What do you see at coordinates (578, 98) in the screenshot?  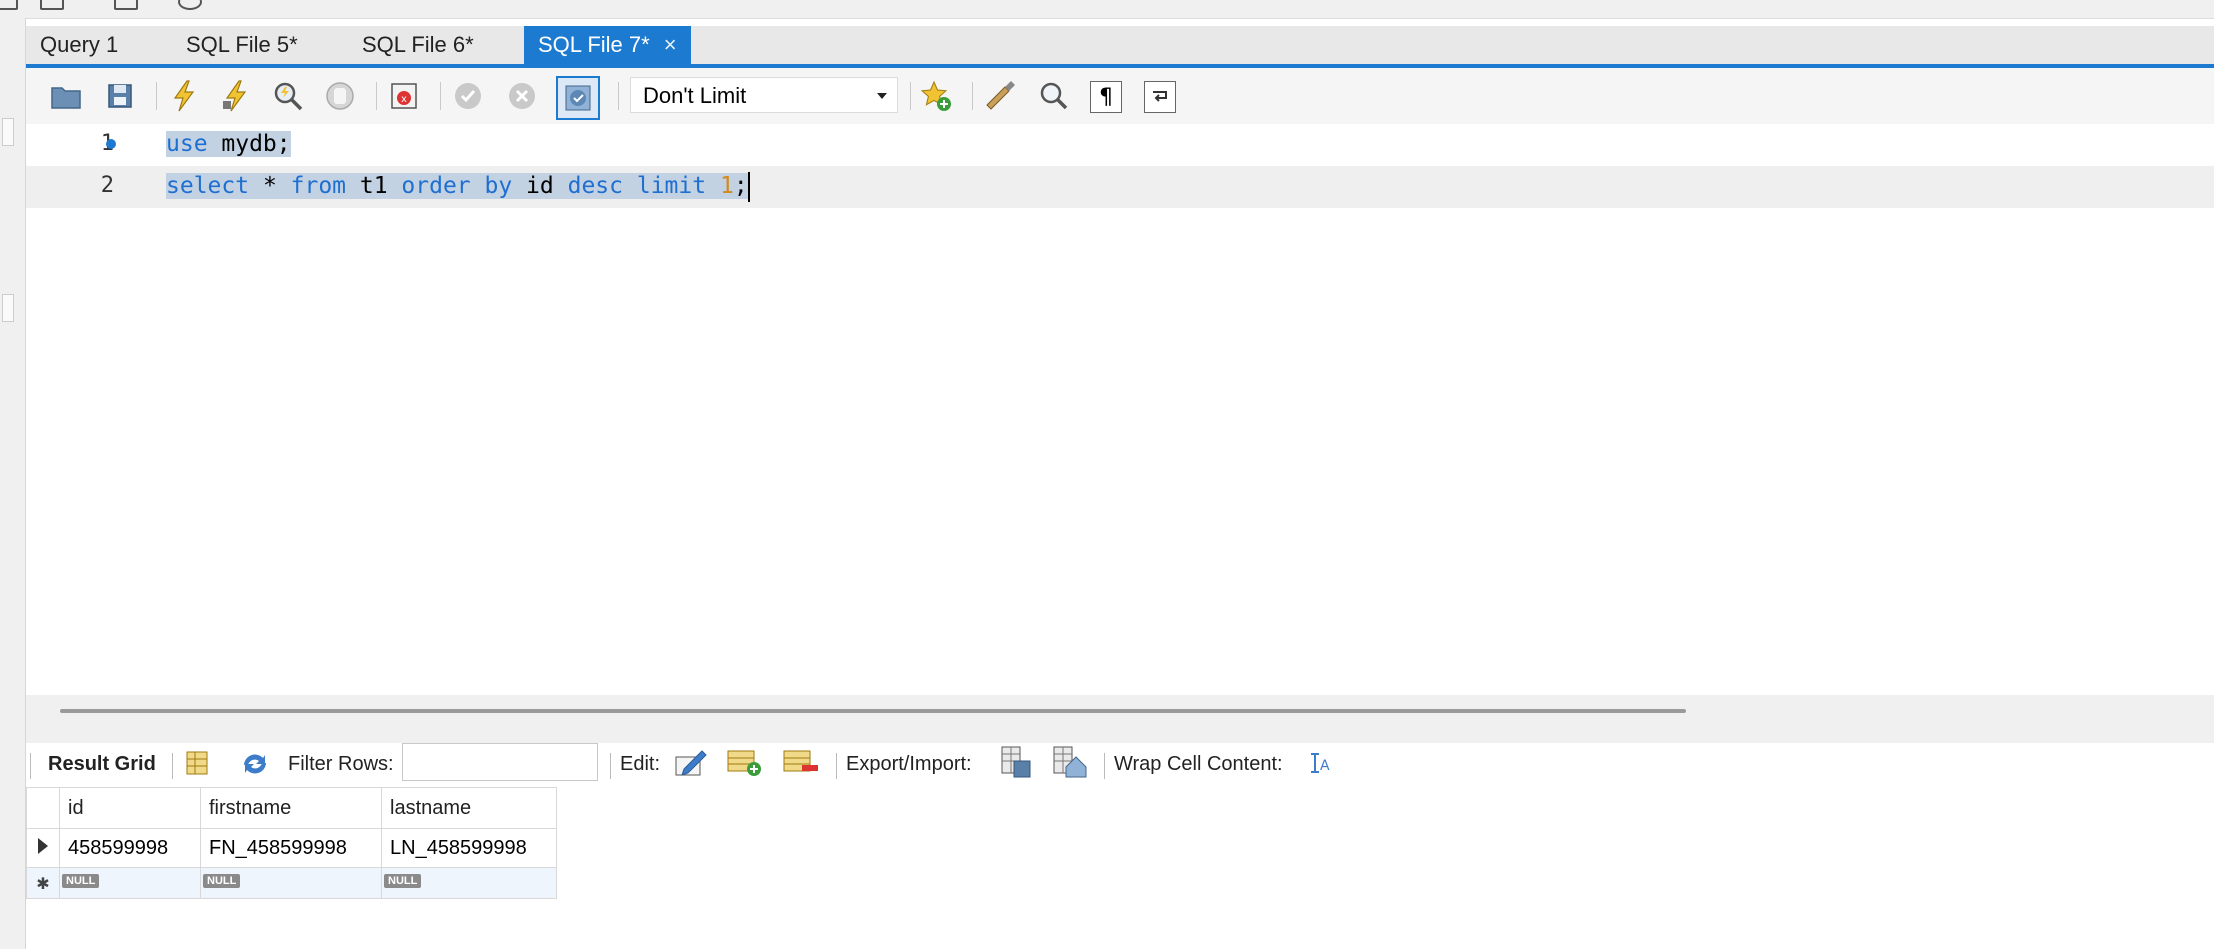 I see `autocommit-icon` at bounding box center [578, 98].